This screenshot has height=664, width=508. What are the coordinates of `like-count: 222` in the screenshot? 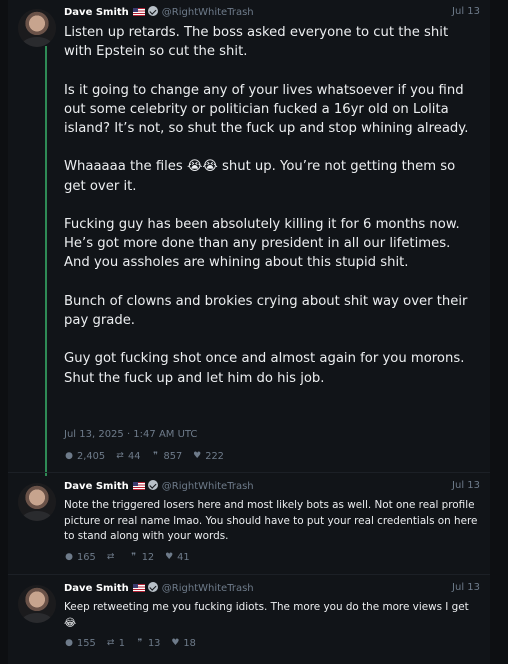 It's located at (214, 456).